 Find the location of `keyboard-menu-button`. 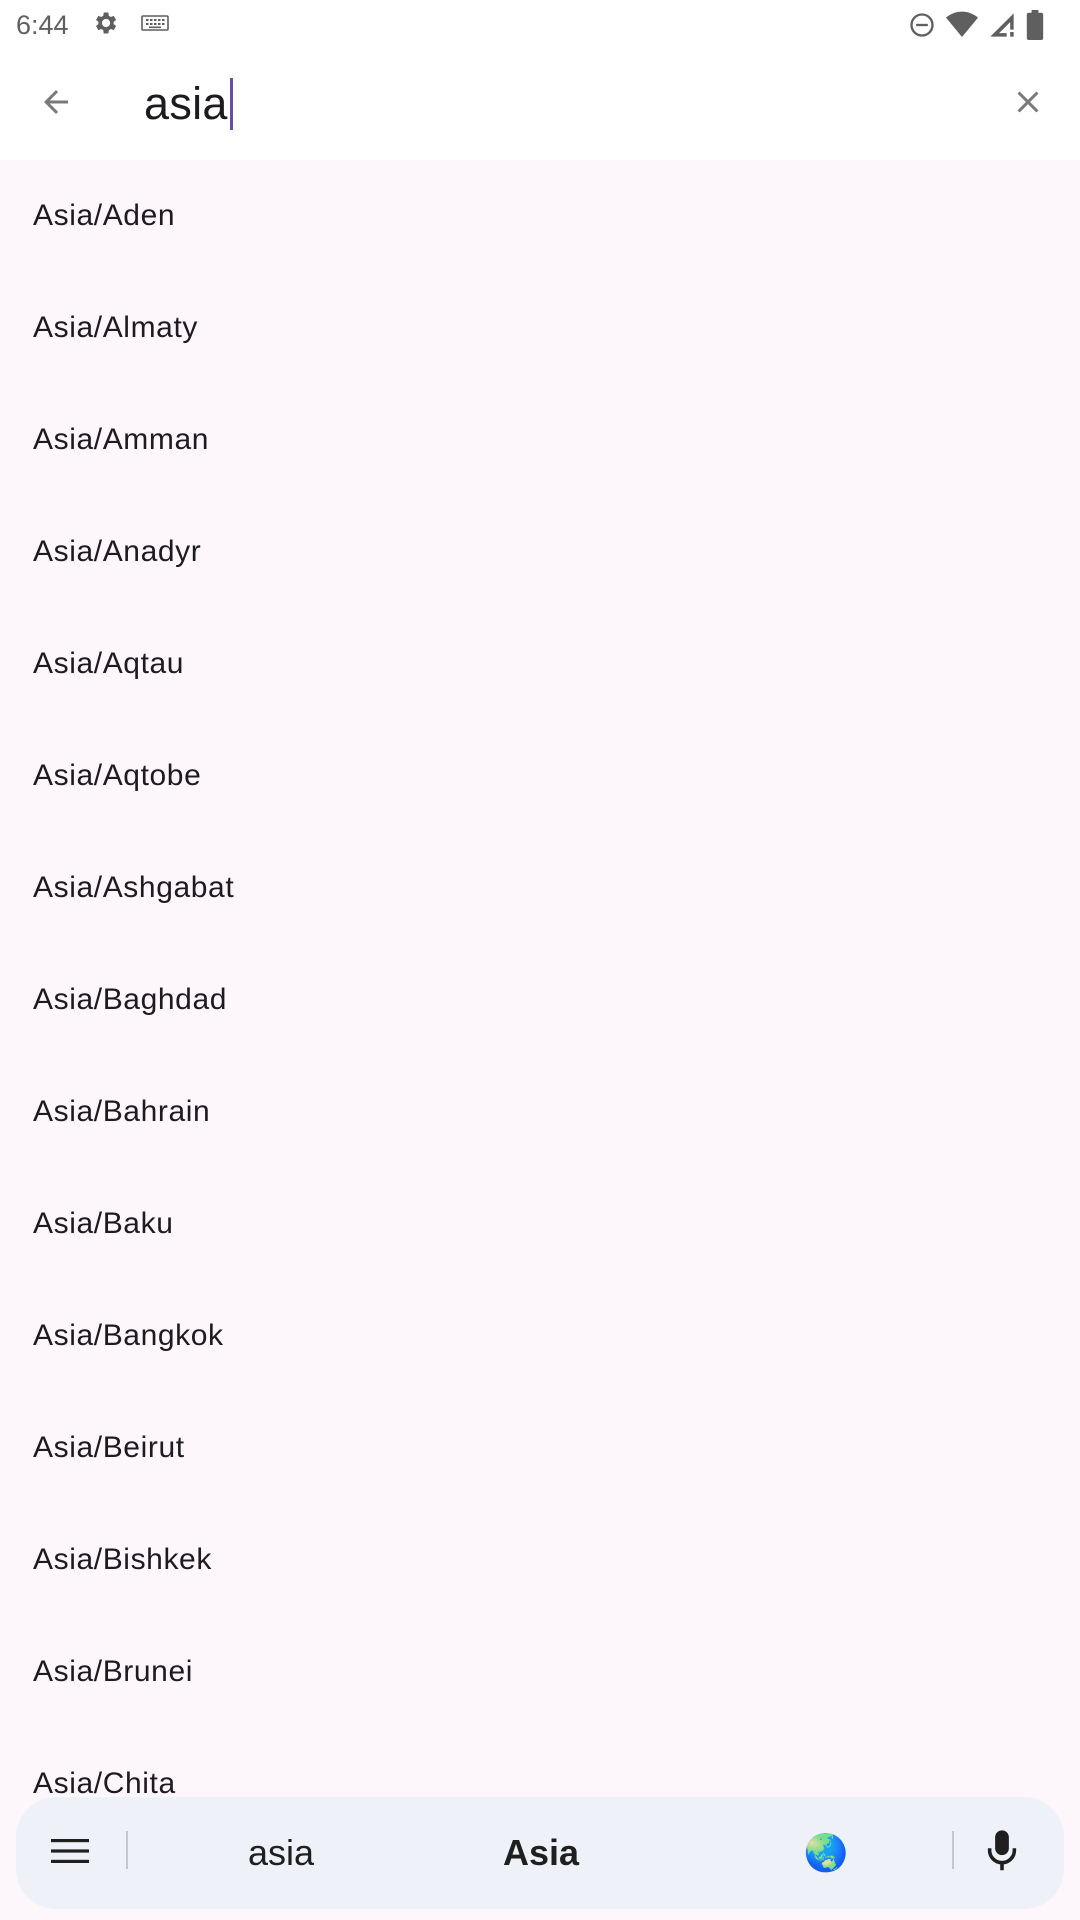

keyboard-menu-button is located at coordinates (70, 1853).